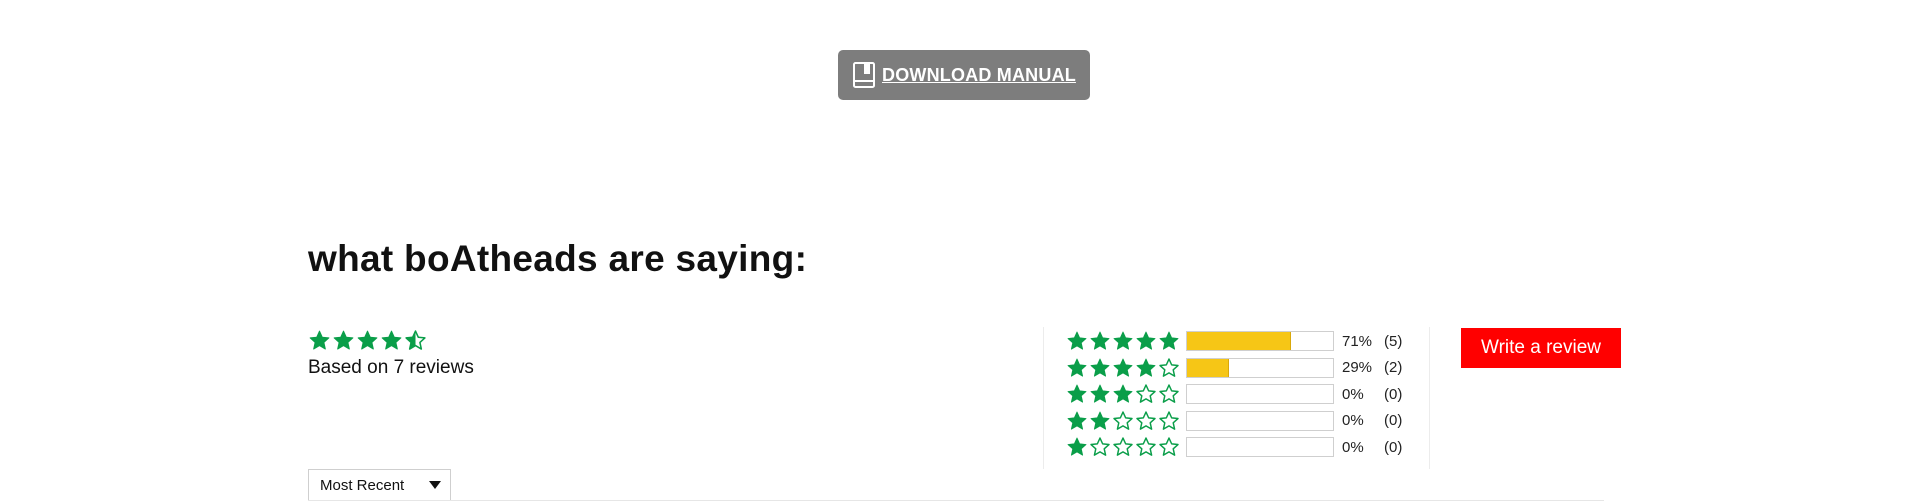 The width and height of the screenshot is (1920, 501). I want to click on star-half-icon, so click(415, 340).